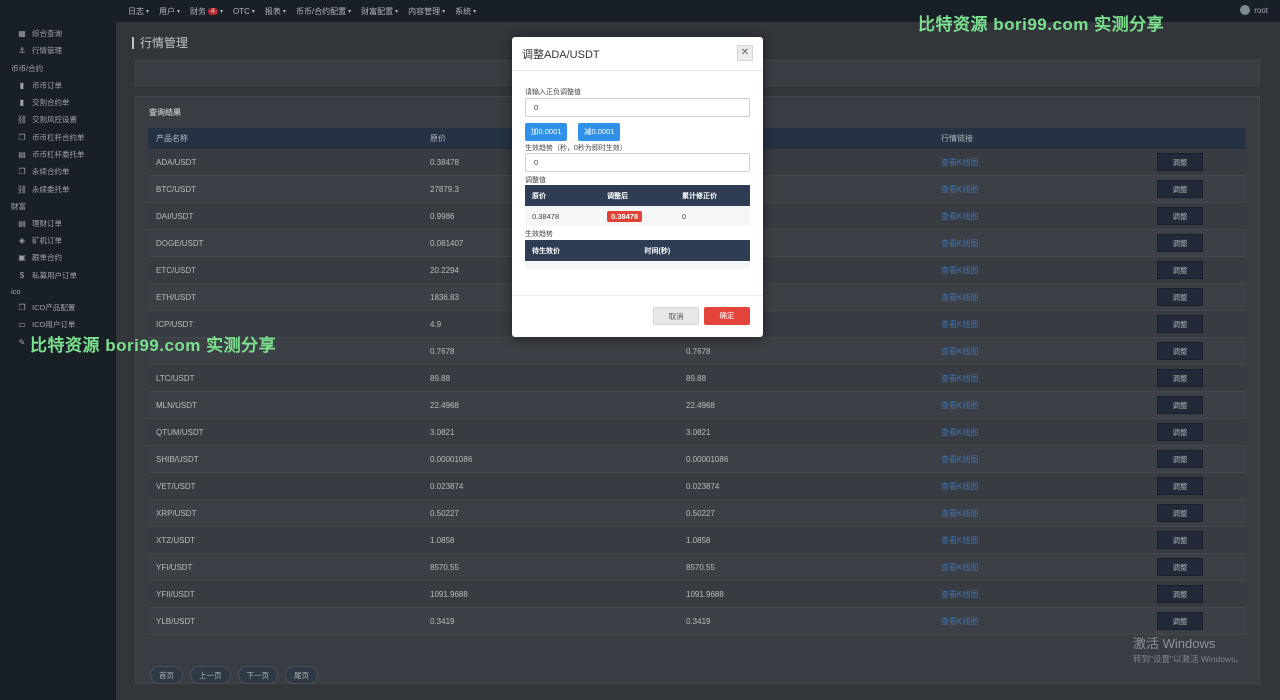 The width and height of the screenshot is (1280, 700). Describe the element at coordinates (539, 196) in the screenshot. I see `adjust-col-original: 原价` at that location.